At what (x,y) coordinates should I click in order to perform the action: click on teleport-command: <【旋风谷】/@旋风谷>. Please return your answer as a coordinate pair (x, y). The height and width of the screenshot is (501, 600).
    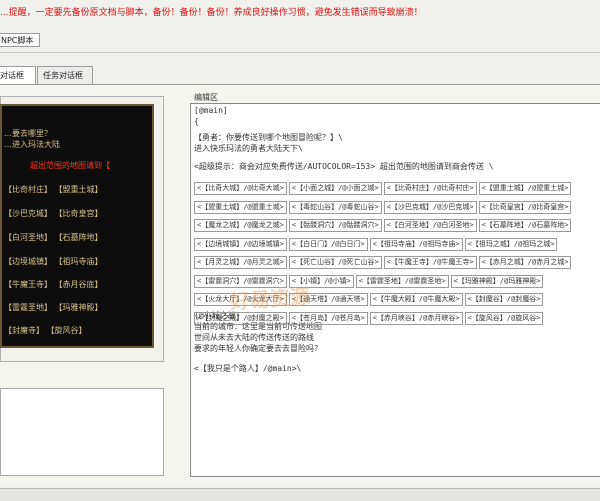
    Looking at the image, I should click on (504, 318).